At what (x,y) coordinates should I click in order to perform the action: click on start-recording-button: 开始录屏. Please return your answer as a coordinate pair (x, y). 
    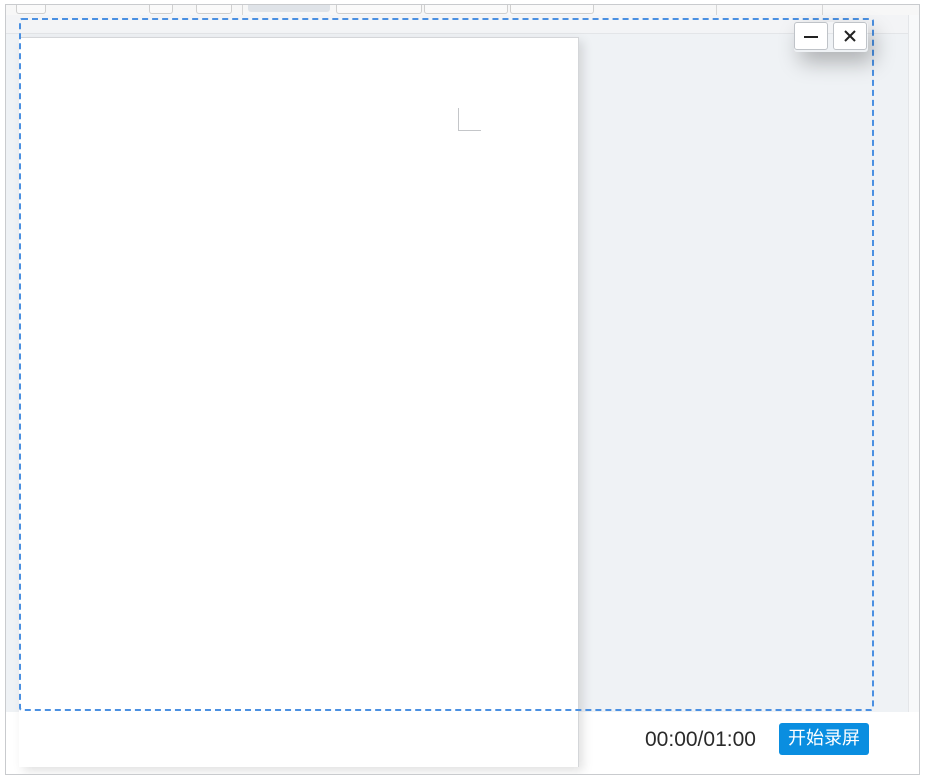
    Looking at the image, I should click on (824, 739).